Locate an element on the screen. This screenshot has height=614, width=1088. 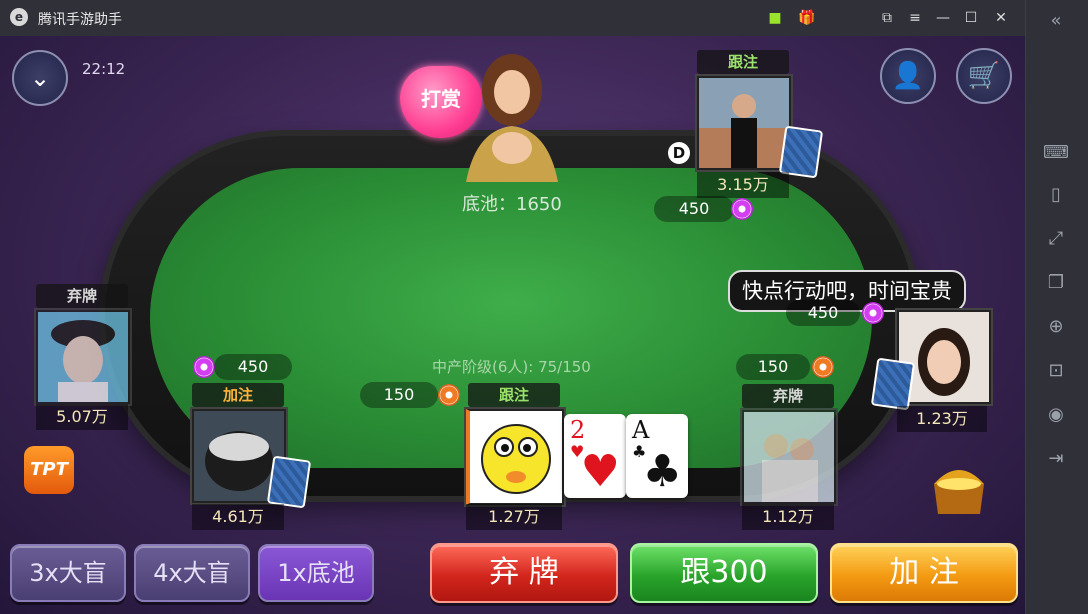
multi-window-icon: ❐ is located at coordinates (1056, 283).